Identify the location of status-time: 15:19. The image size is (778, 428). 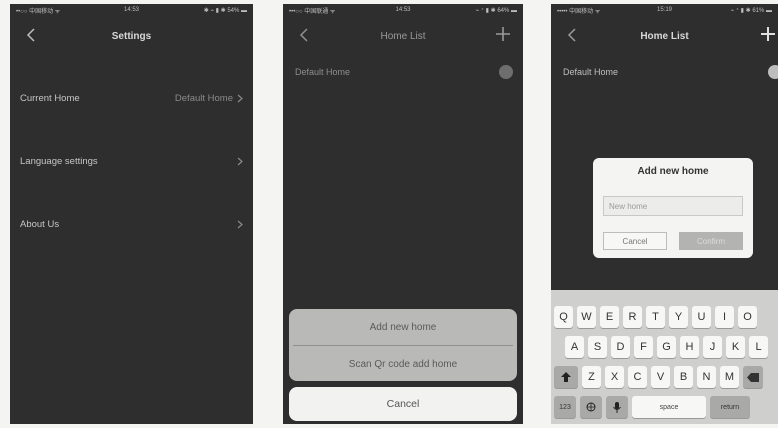
(664, 10).